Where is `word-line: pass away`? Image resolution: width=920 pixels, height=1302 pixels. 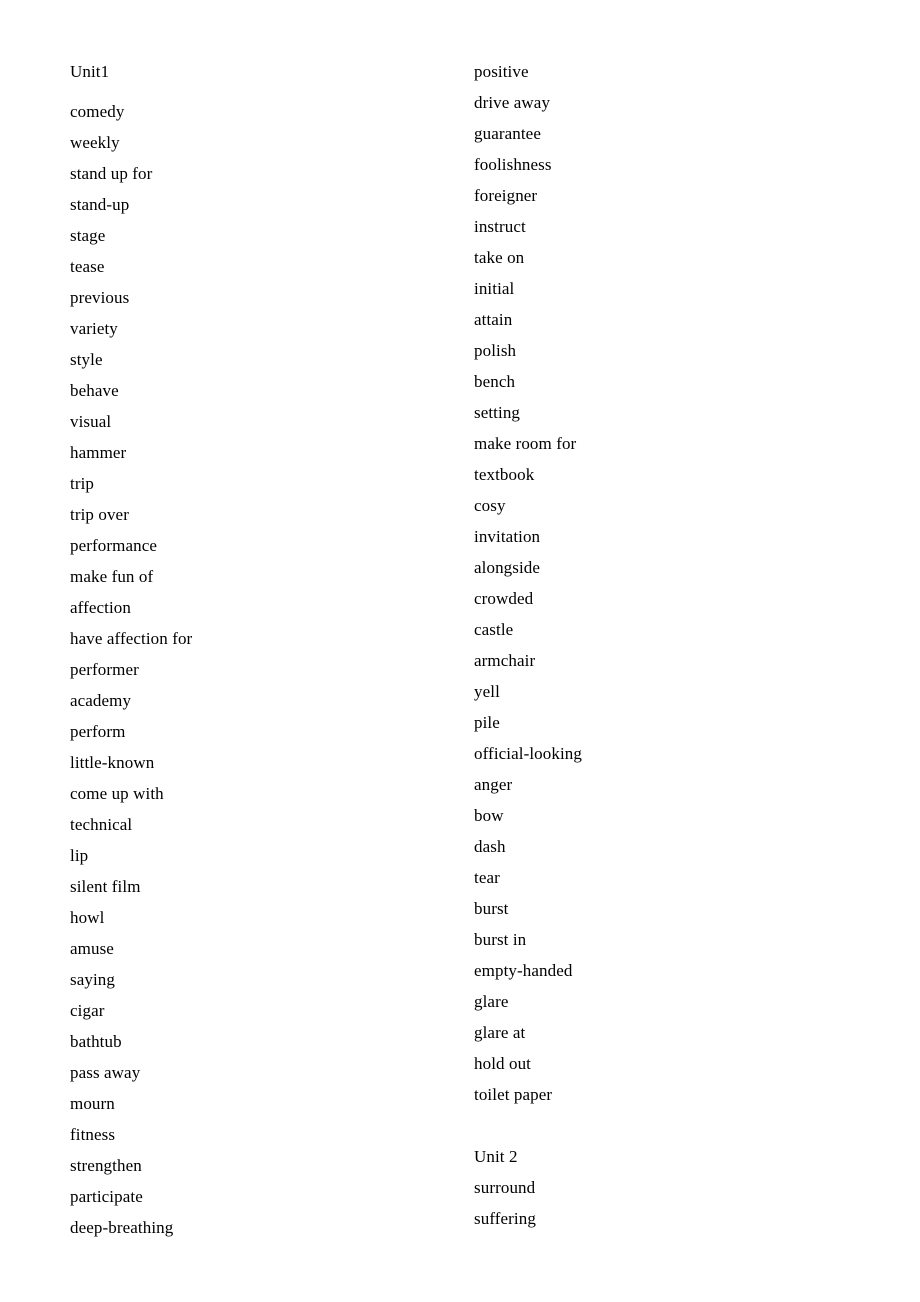 word-line: pass away is located at coordinates (105, 1072).